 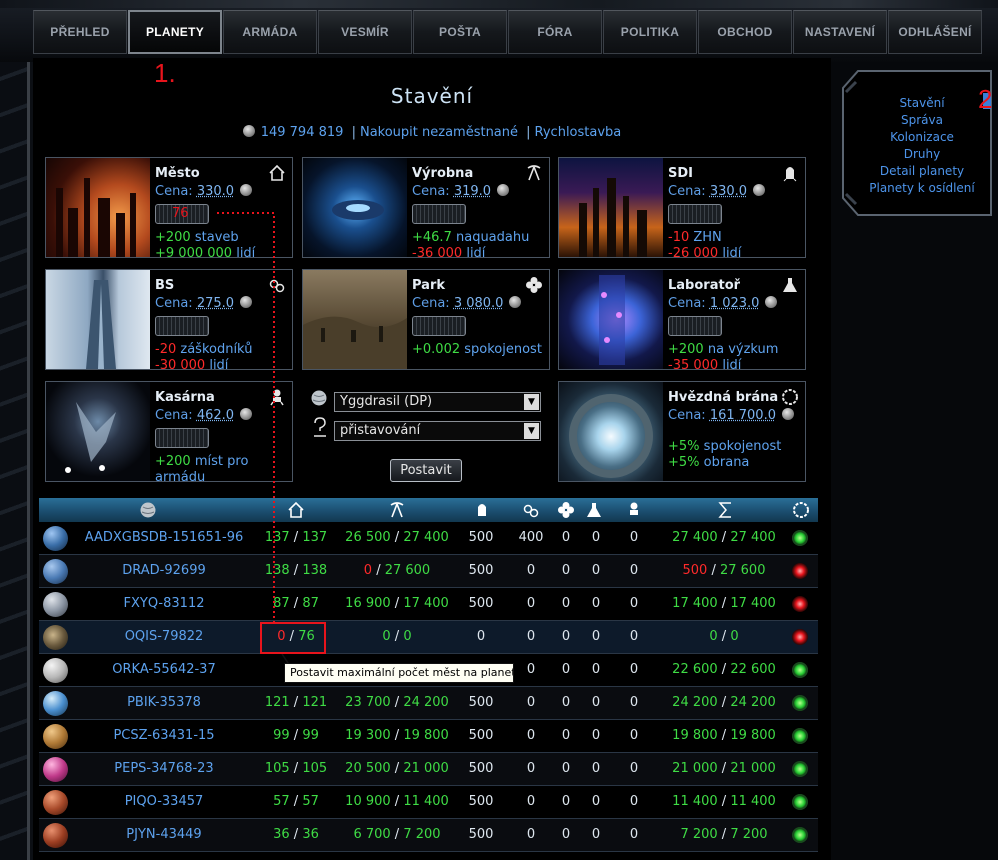 I want to click on tooltip: Postavit maximální počet měst na planetě, so click(x=399, y=673).